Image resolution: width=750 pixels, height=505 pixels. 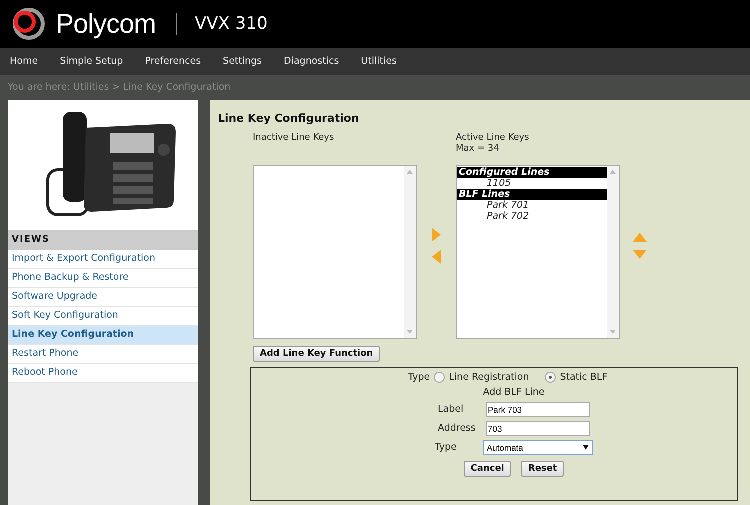 What do you see at coordinates (242, 61) in the screenshot?
I see `nav-link: Settings` at bounding box center [242, 61].